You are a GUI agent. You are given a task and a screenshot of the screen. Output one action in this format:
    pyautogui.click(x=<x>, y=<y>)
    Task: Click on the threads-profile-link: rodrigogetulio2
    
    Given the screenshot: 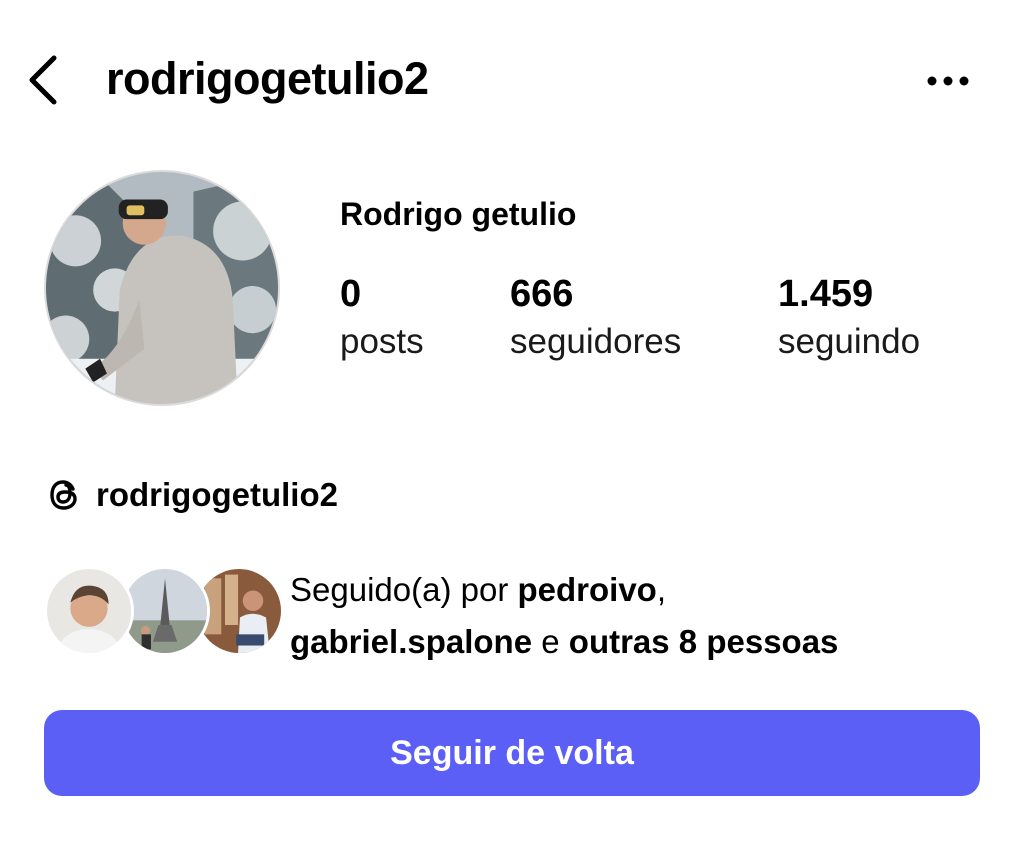 What is the action you would take?
    pyautogui.click(x=191, y=495)
    